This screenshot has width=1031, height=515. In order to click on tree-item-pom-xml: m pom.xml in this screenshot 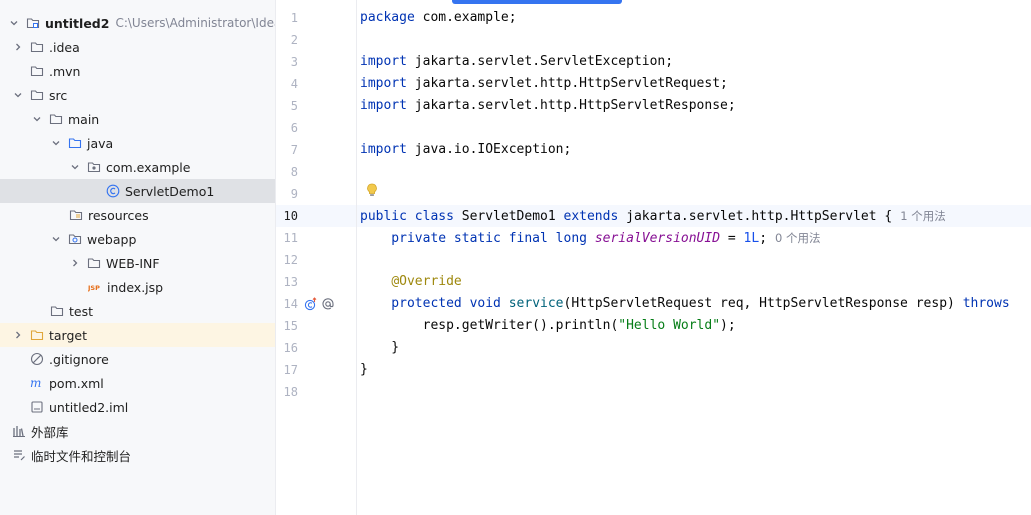, I will do `click(137, 383)`.